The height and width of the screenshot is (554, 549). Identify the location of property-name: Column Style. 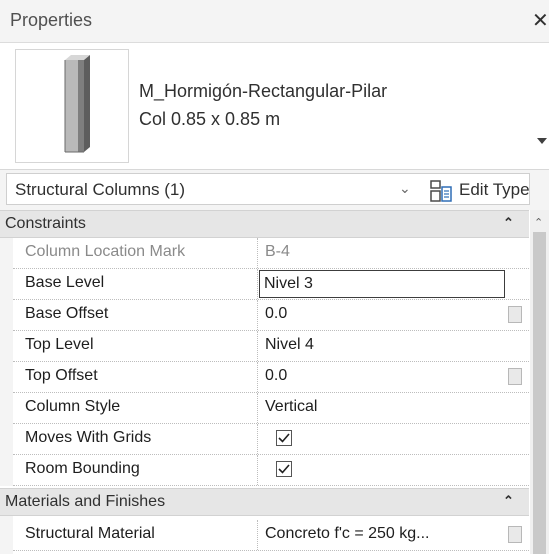
(73, 406).